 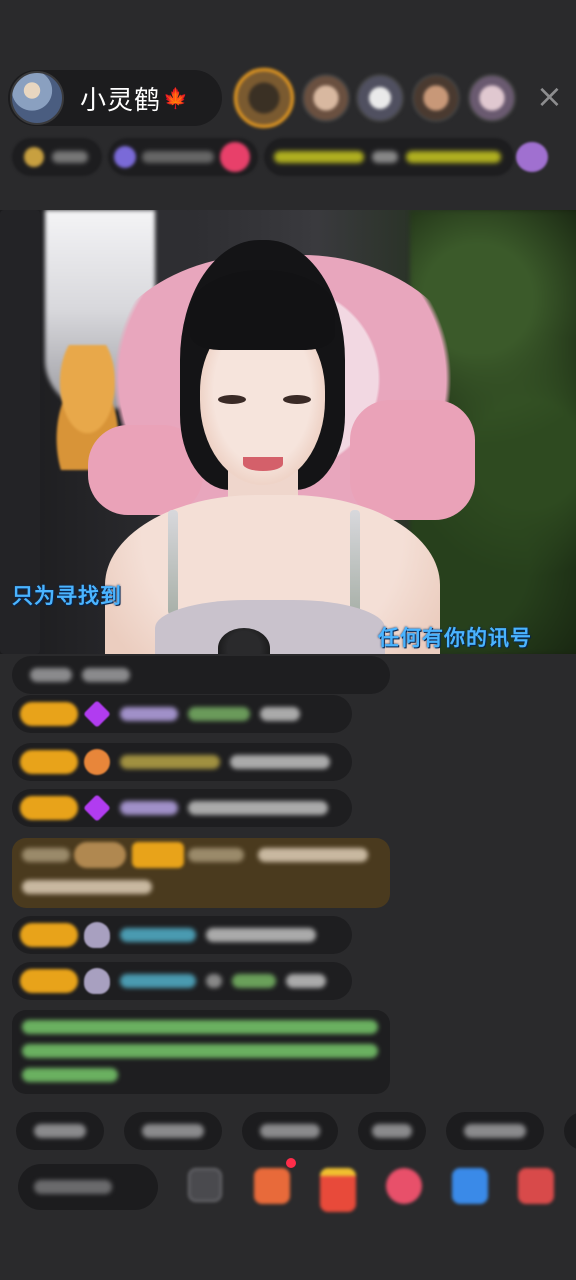 What do you see at coordinates (389, 157) in the screenshot?
I see `event-banner` at bounding box center [389, 157].